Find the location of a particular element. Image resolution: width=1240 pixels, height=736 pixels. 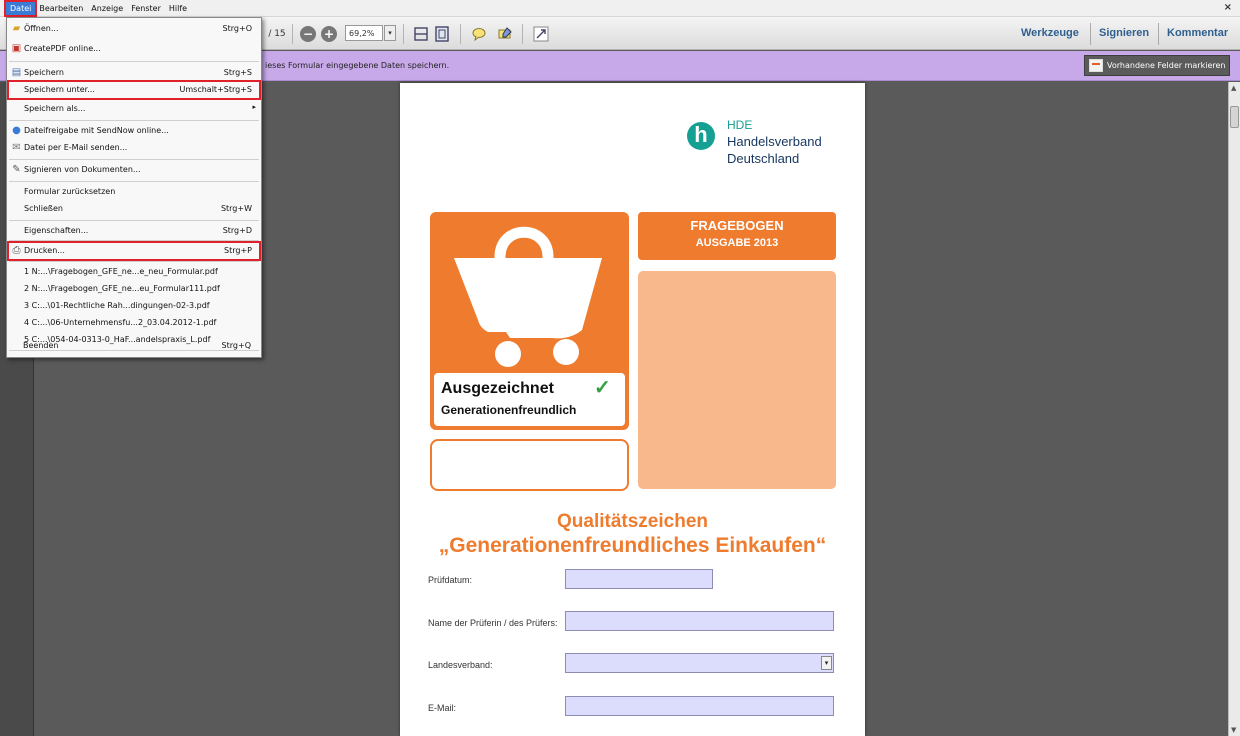

title-line1: Qualitätszeichen is located at coordinates (632, 521).